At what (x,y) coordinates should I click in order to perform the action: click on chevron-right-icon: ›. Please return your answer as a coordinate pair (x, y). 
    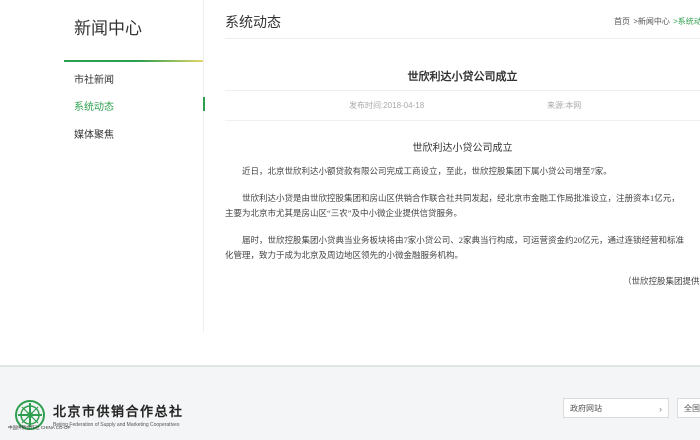
    Looking at the image, I should click on (660, 409).